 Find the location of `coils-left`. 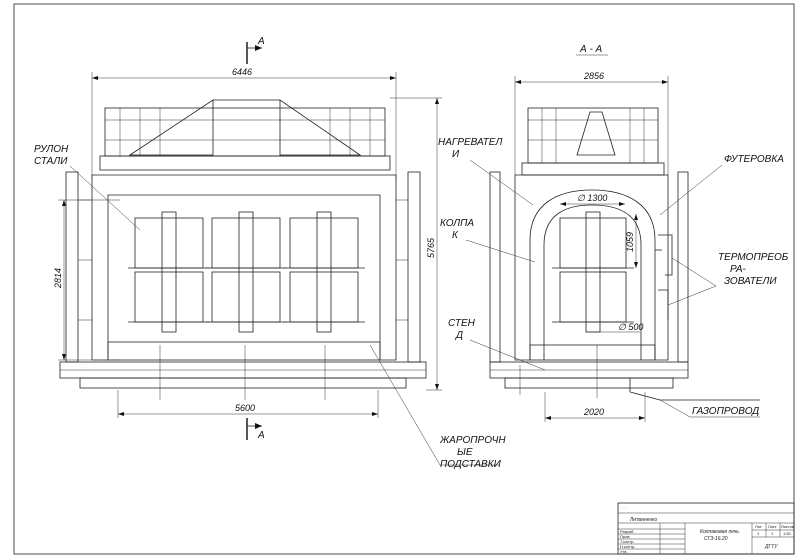

coils-left is located at coordinates (246, 272).